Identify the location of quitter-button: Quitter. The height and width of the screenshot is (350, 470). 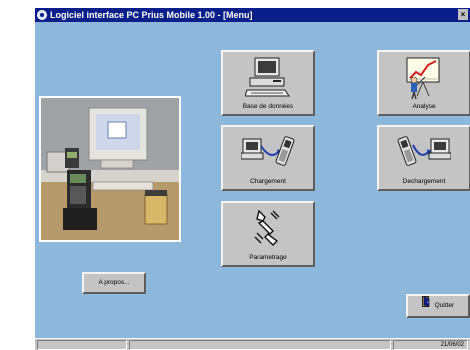
(438, 306).